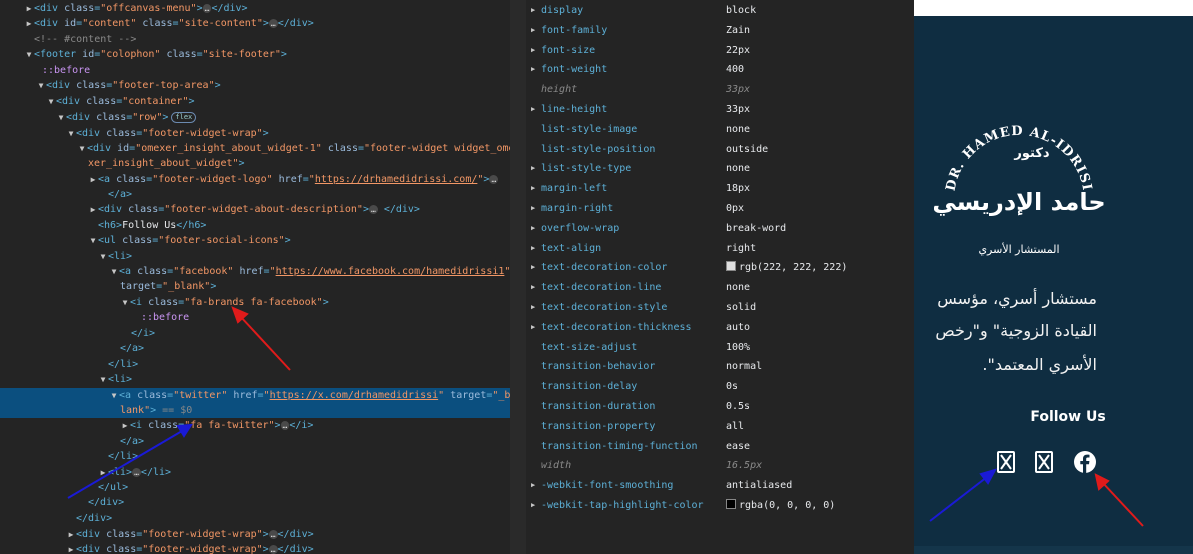  I want to click on x-twitter-icon, so click(1044, 462).